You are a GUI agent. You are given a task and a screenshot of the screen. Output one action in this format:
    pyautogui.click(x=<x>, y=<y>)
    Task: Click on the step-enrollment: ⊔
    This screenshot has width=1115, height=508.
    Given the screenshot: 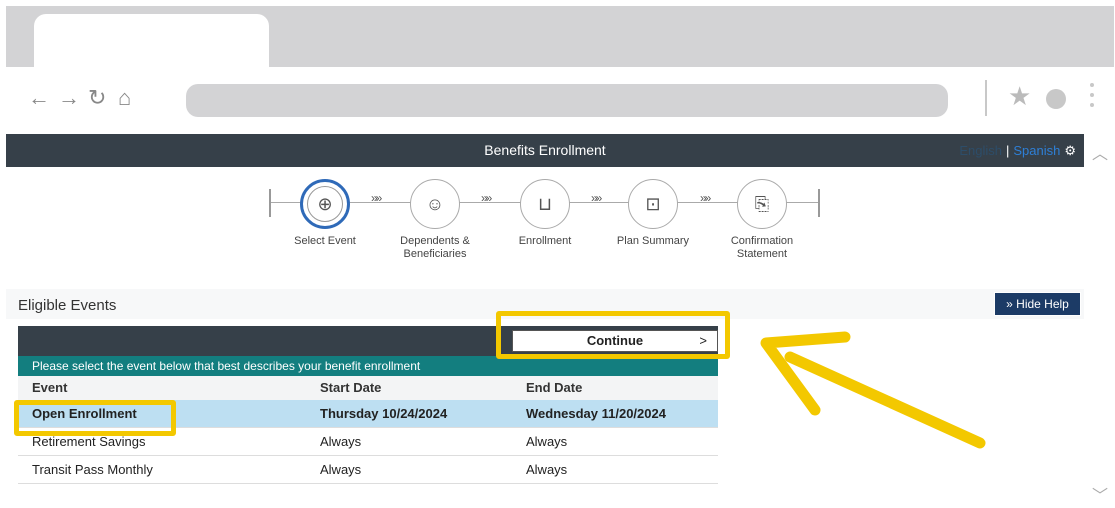 What is the action you would take?
    pyautogui.click(x=545, y=204)
    